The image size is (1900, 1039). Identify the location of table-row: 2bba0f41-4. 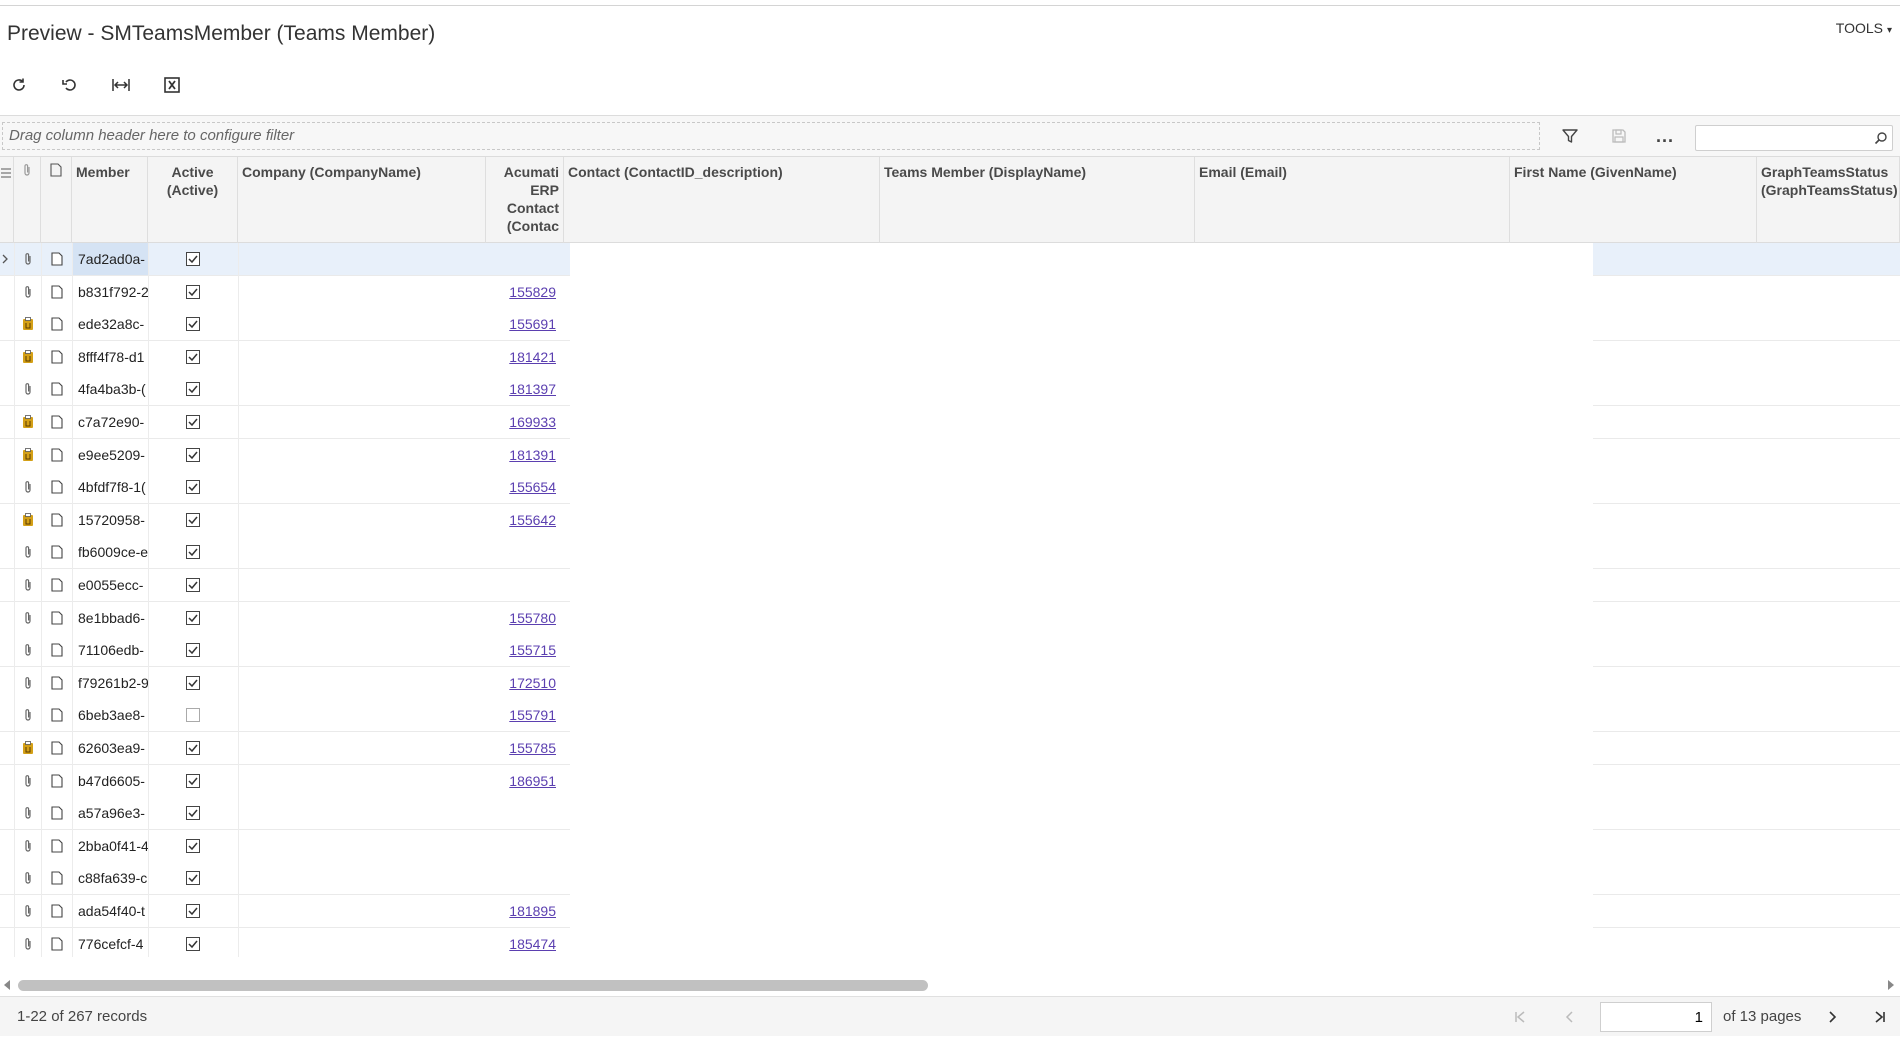
(950, 846).